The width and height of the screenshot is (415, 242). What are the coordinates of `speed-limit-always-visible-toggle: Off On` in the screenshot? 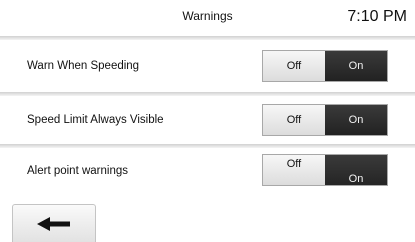 It's located at (325, 120).